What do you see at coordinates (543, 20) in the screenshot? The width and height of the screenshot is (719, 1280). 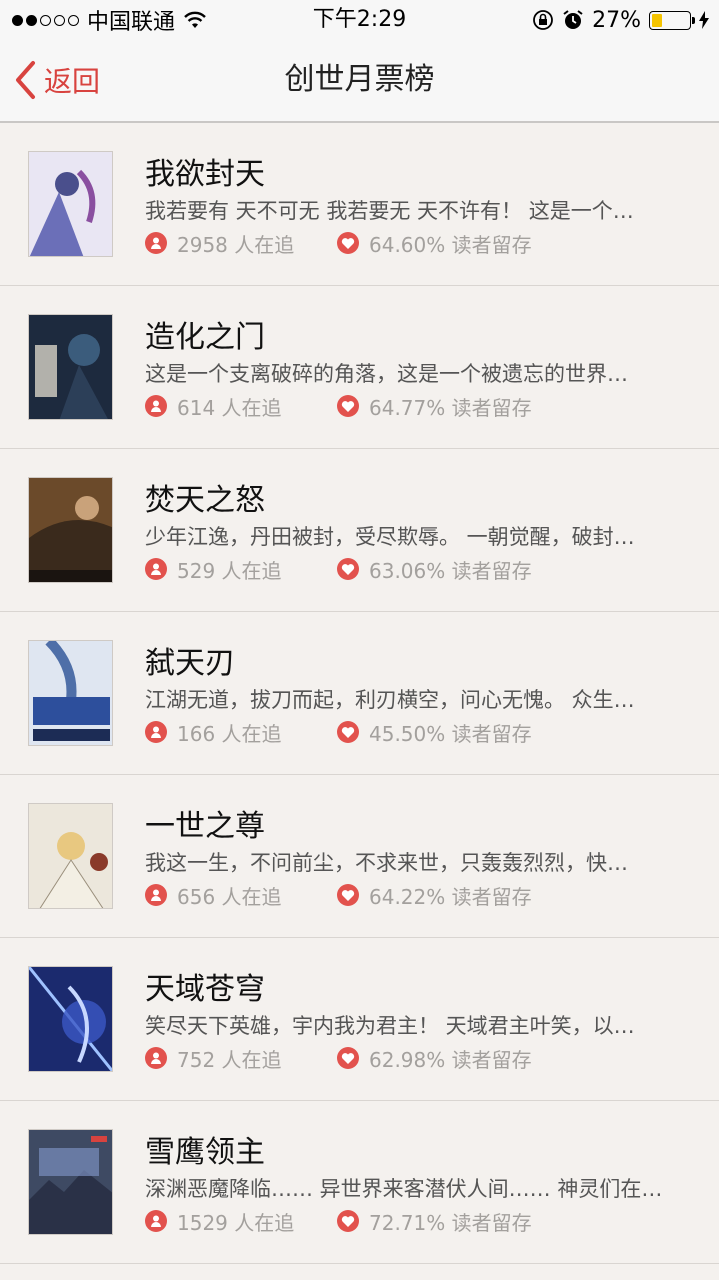 I see `orientation-lock-icon` at bounding box center [543, 20].